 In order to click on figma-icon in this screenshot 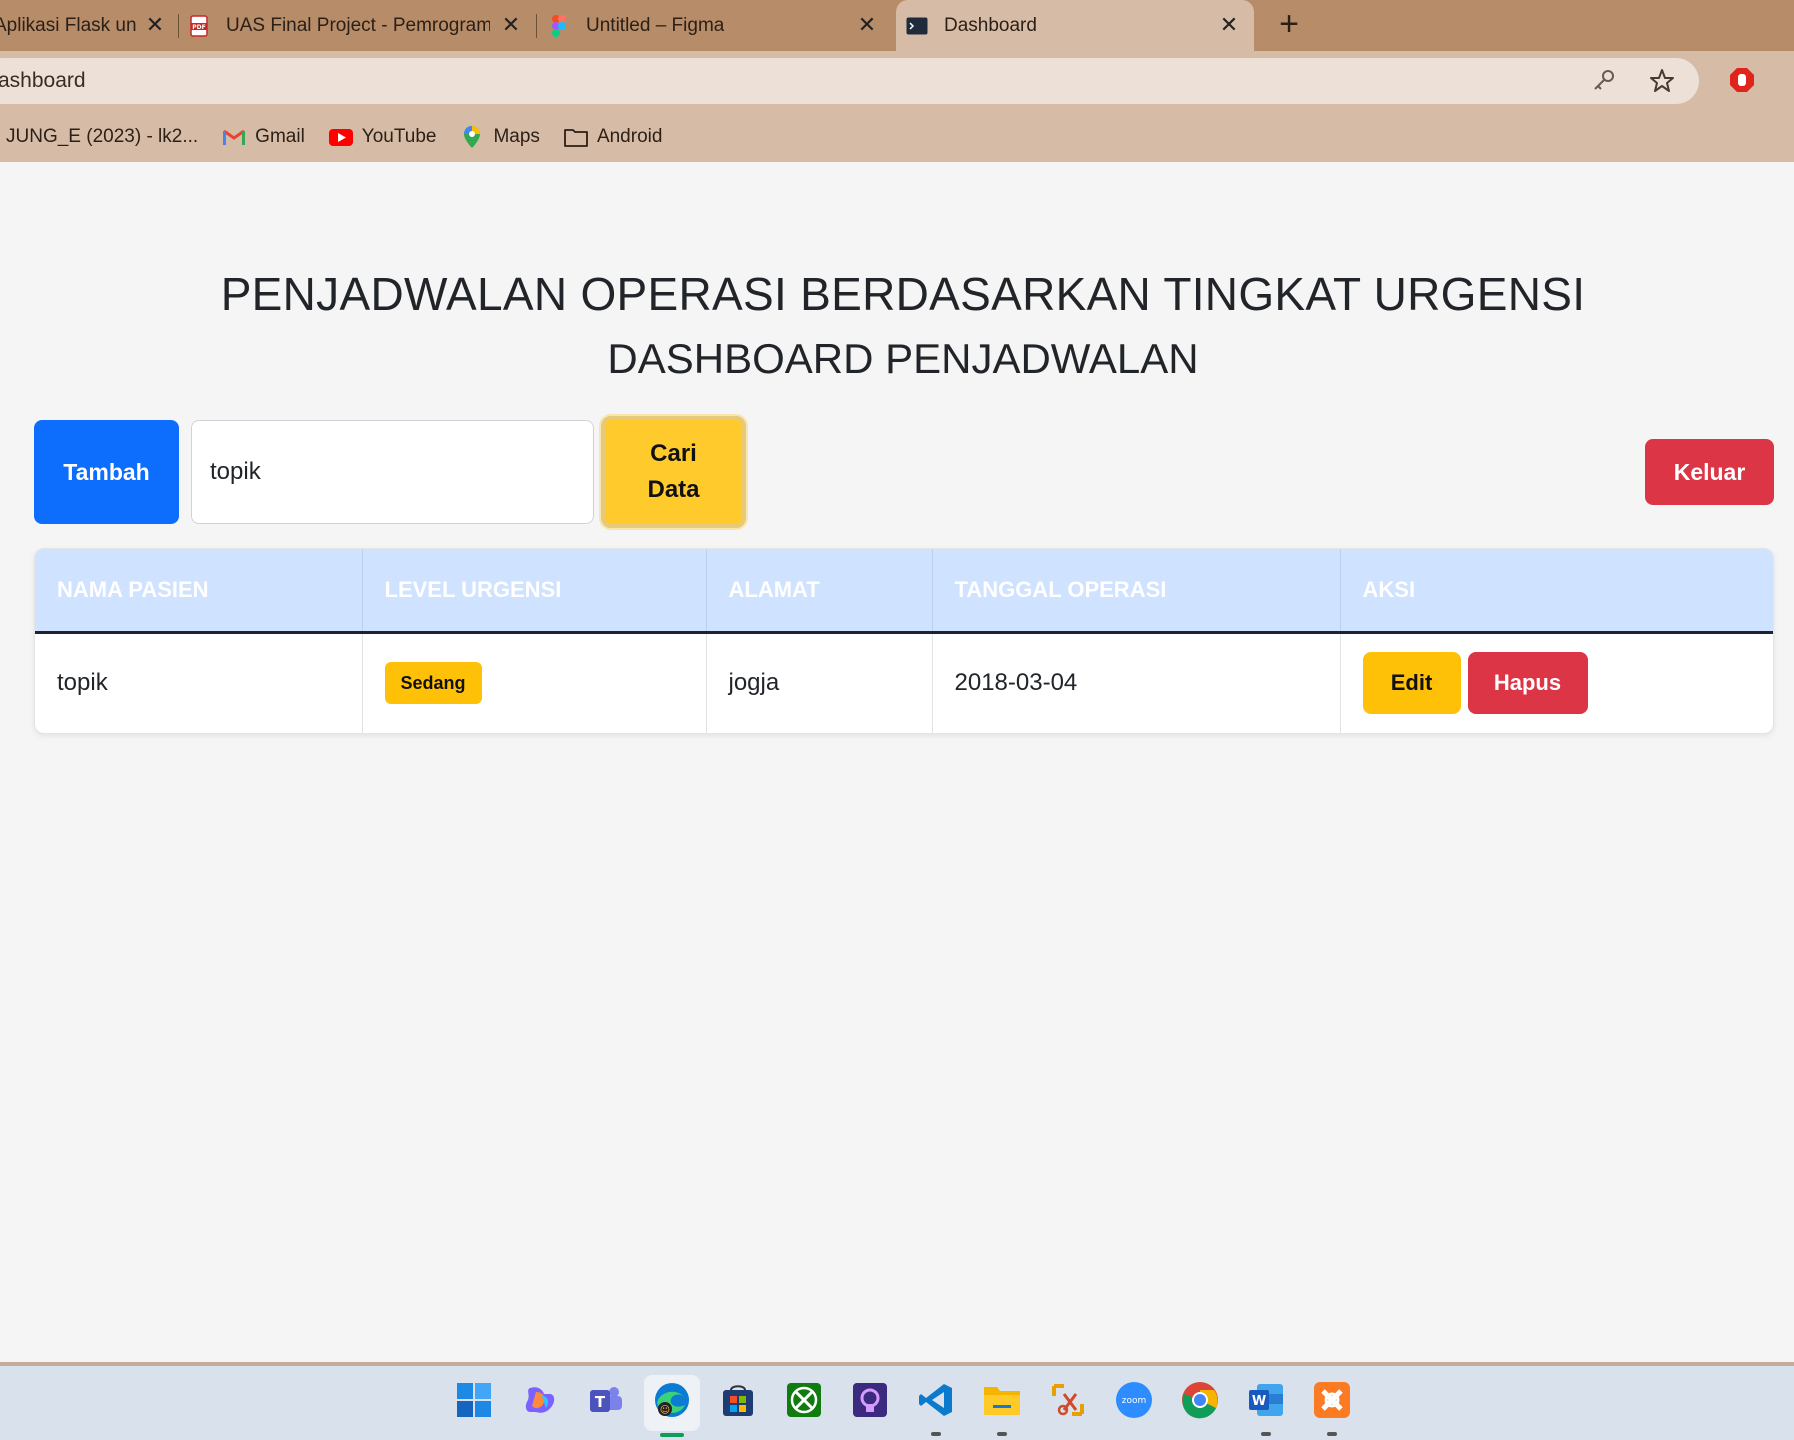, I will do `click(559, 25)`.